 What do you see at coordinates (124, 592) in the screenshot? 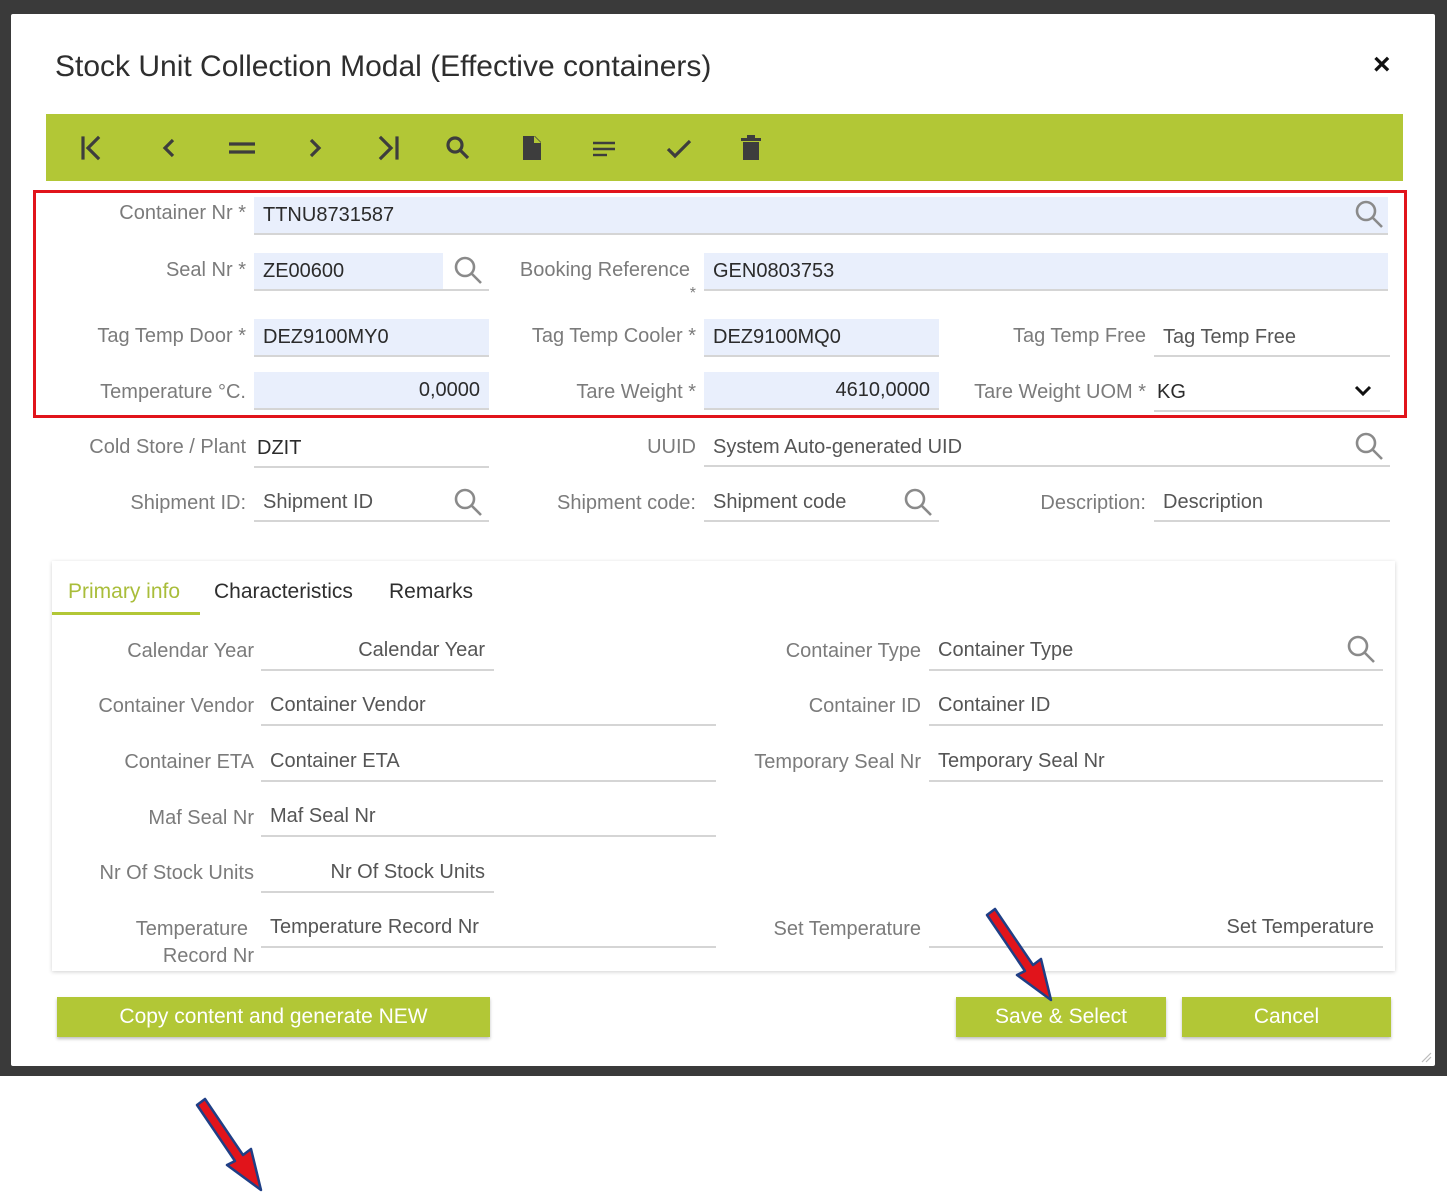
I see `tab-primary-info: Primary info` at bounding box center [124, 592].